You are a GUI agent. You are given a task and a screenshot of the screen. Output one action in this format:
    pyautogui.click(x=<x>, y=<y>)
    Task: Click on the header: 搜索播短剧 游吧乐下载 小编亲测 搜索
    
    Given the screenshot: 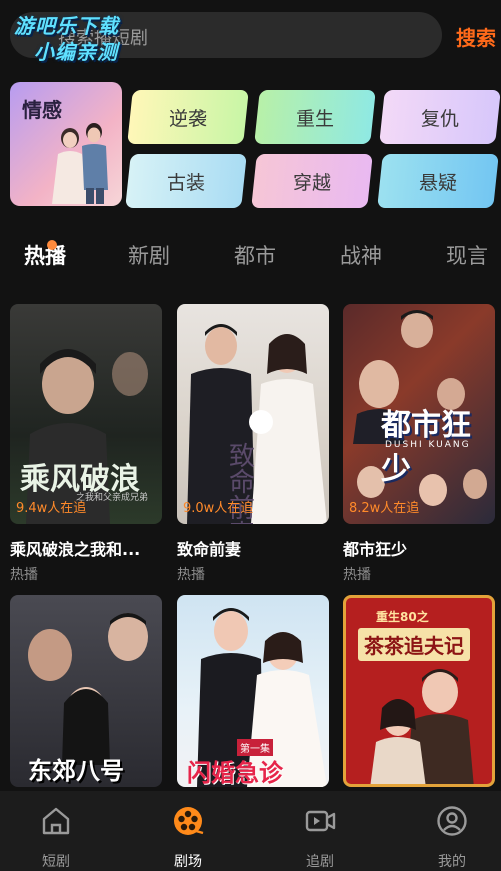 What is the action you would take?
    pyautogui.click(x=250, y=36)
    